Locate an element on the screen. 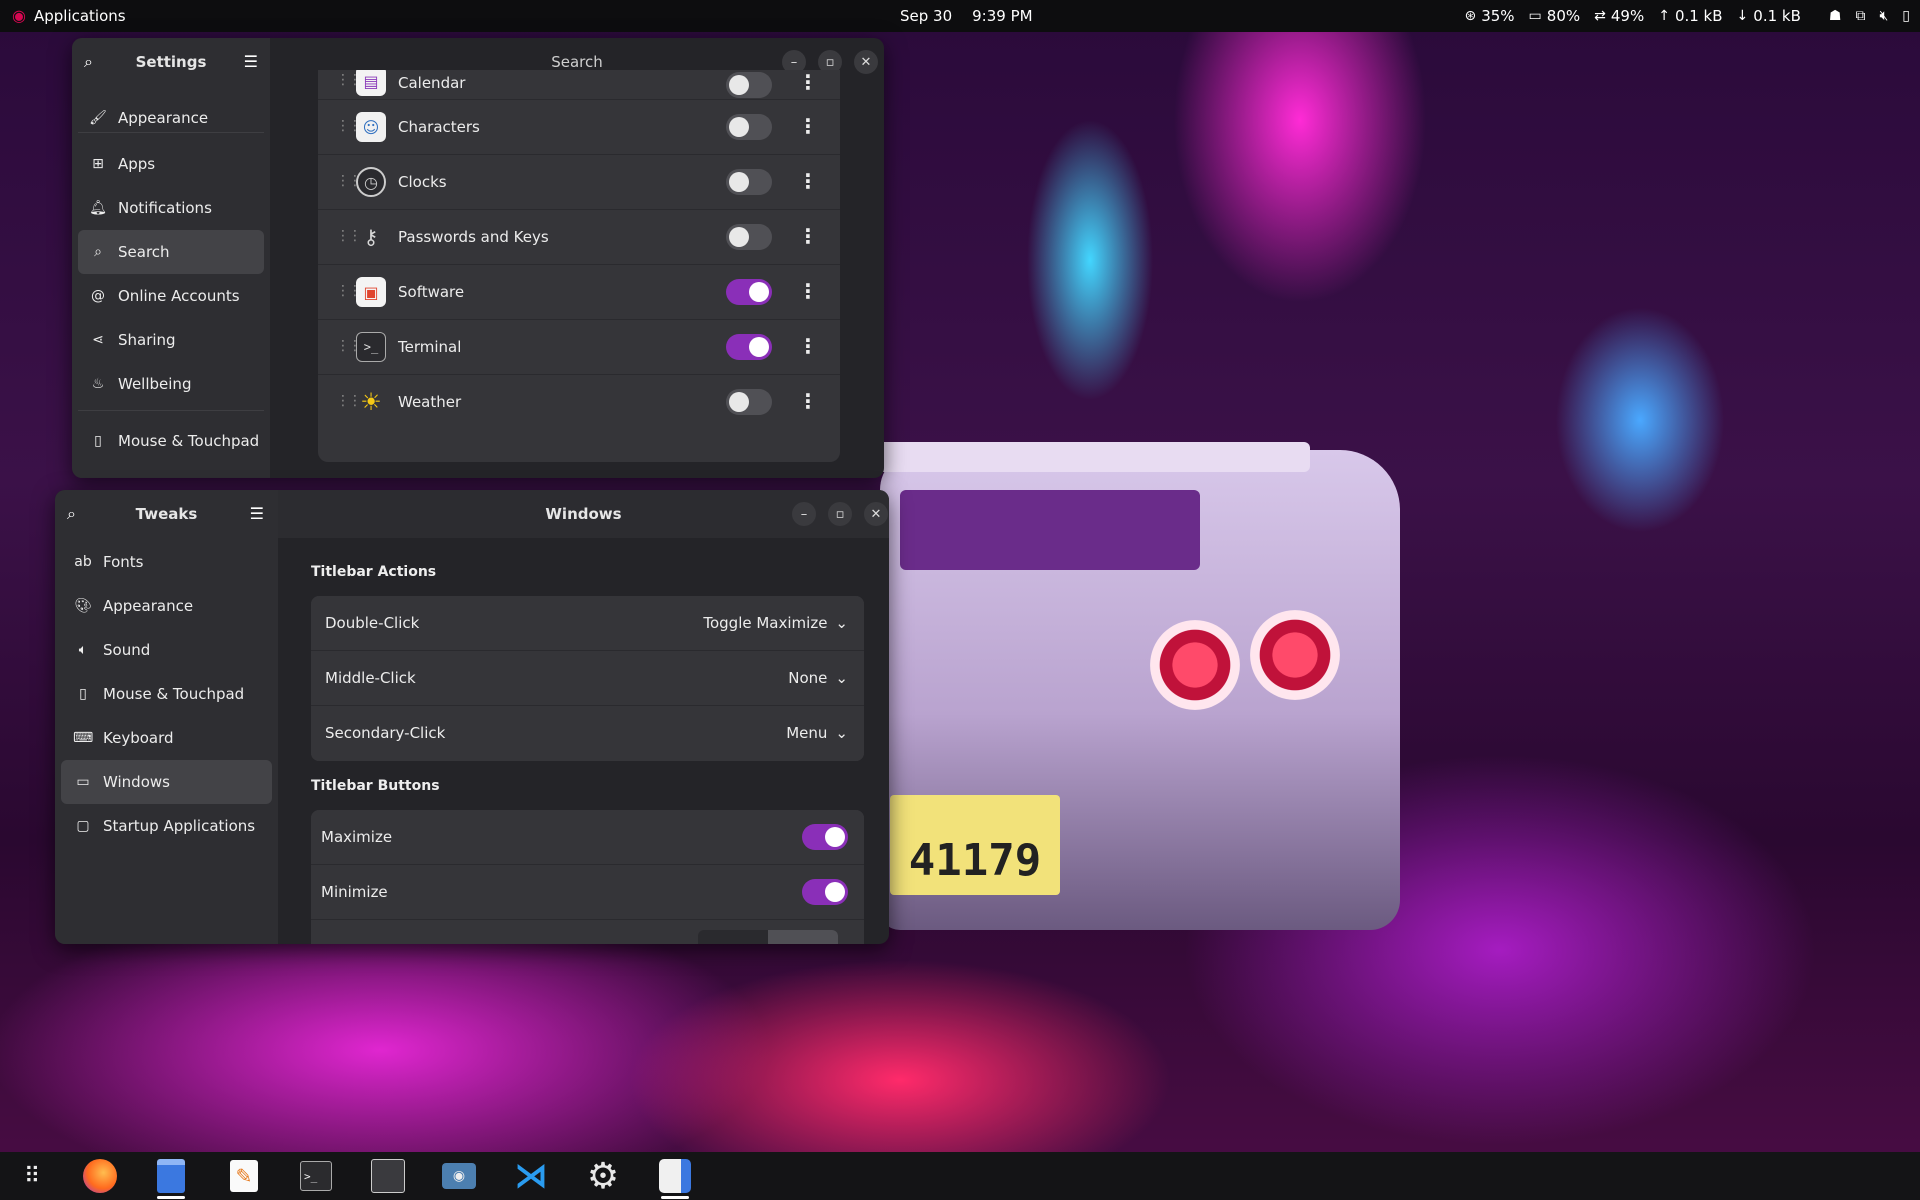 The image size is (1920, 1200). list-item: Secondary-Click Menu ⌄ is located at coordinates (587, 733).